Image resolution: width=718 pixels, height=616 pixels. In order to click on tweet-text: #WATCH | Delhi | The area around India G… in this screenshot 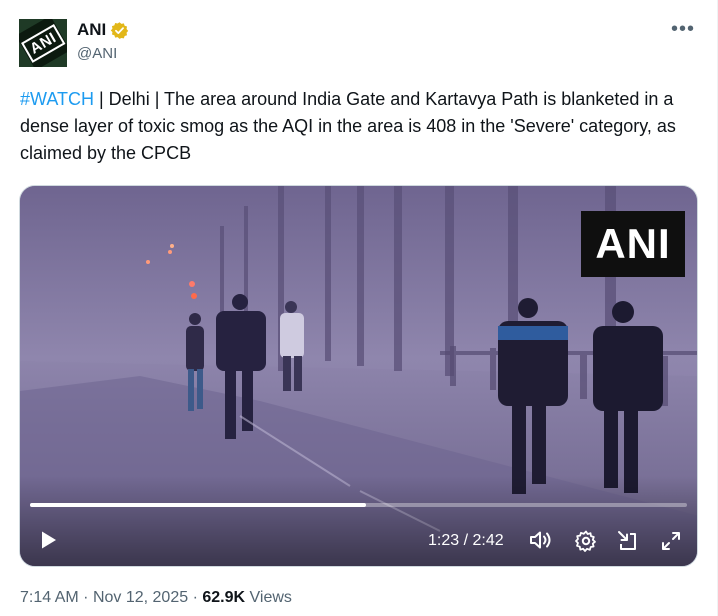, I will do `click(360, 126)`.